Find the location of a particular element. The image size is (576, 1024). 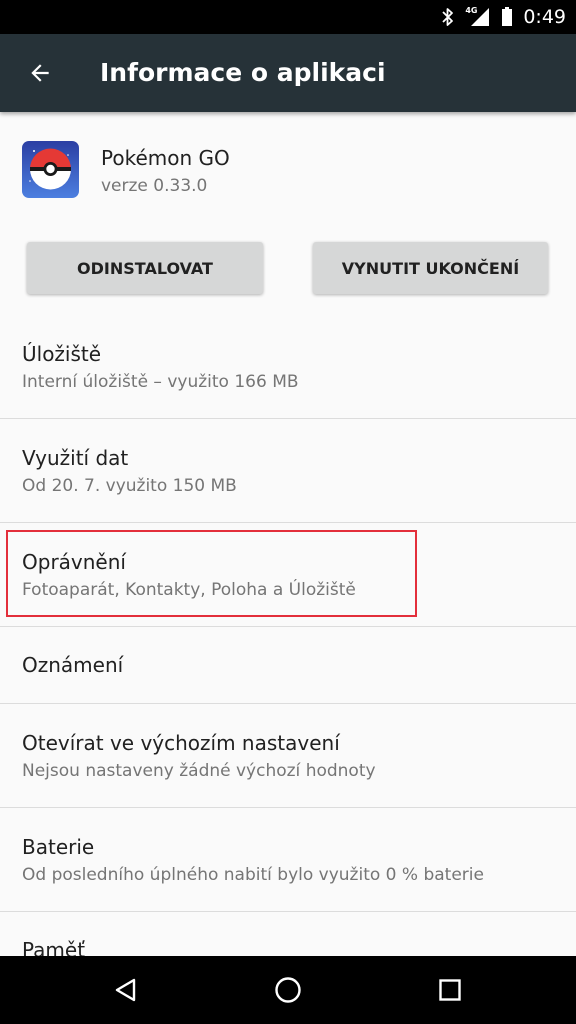

status-icons: 4G 0:49 is located at coordinates (503, 17).